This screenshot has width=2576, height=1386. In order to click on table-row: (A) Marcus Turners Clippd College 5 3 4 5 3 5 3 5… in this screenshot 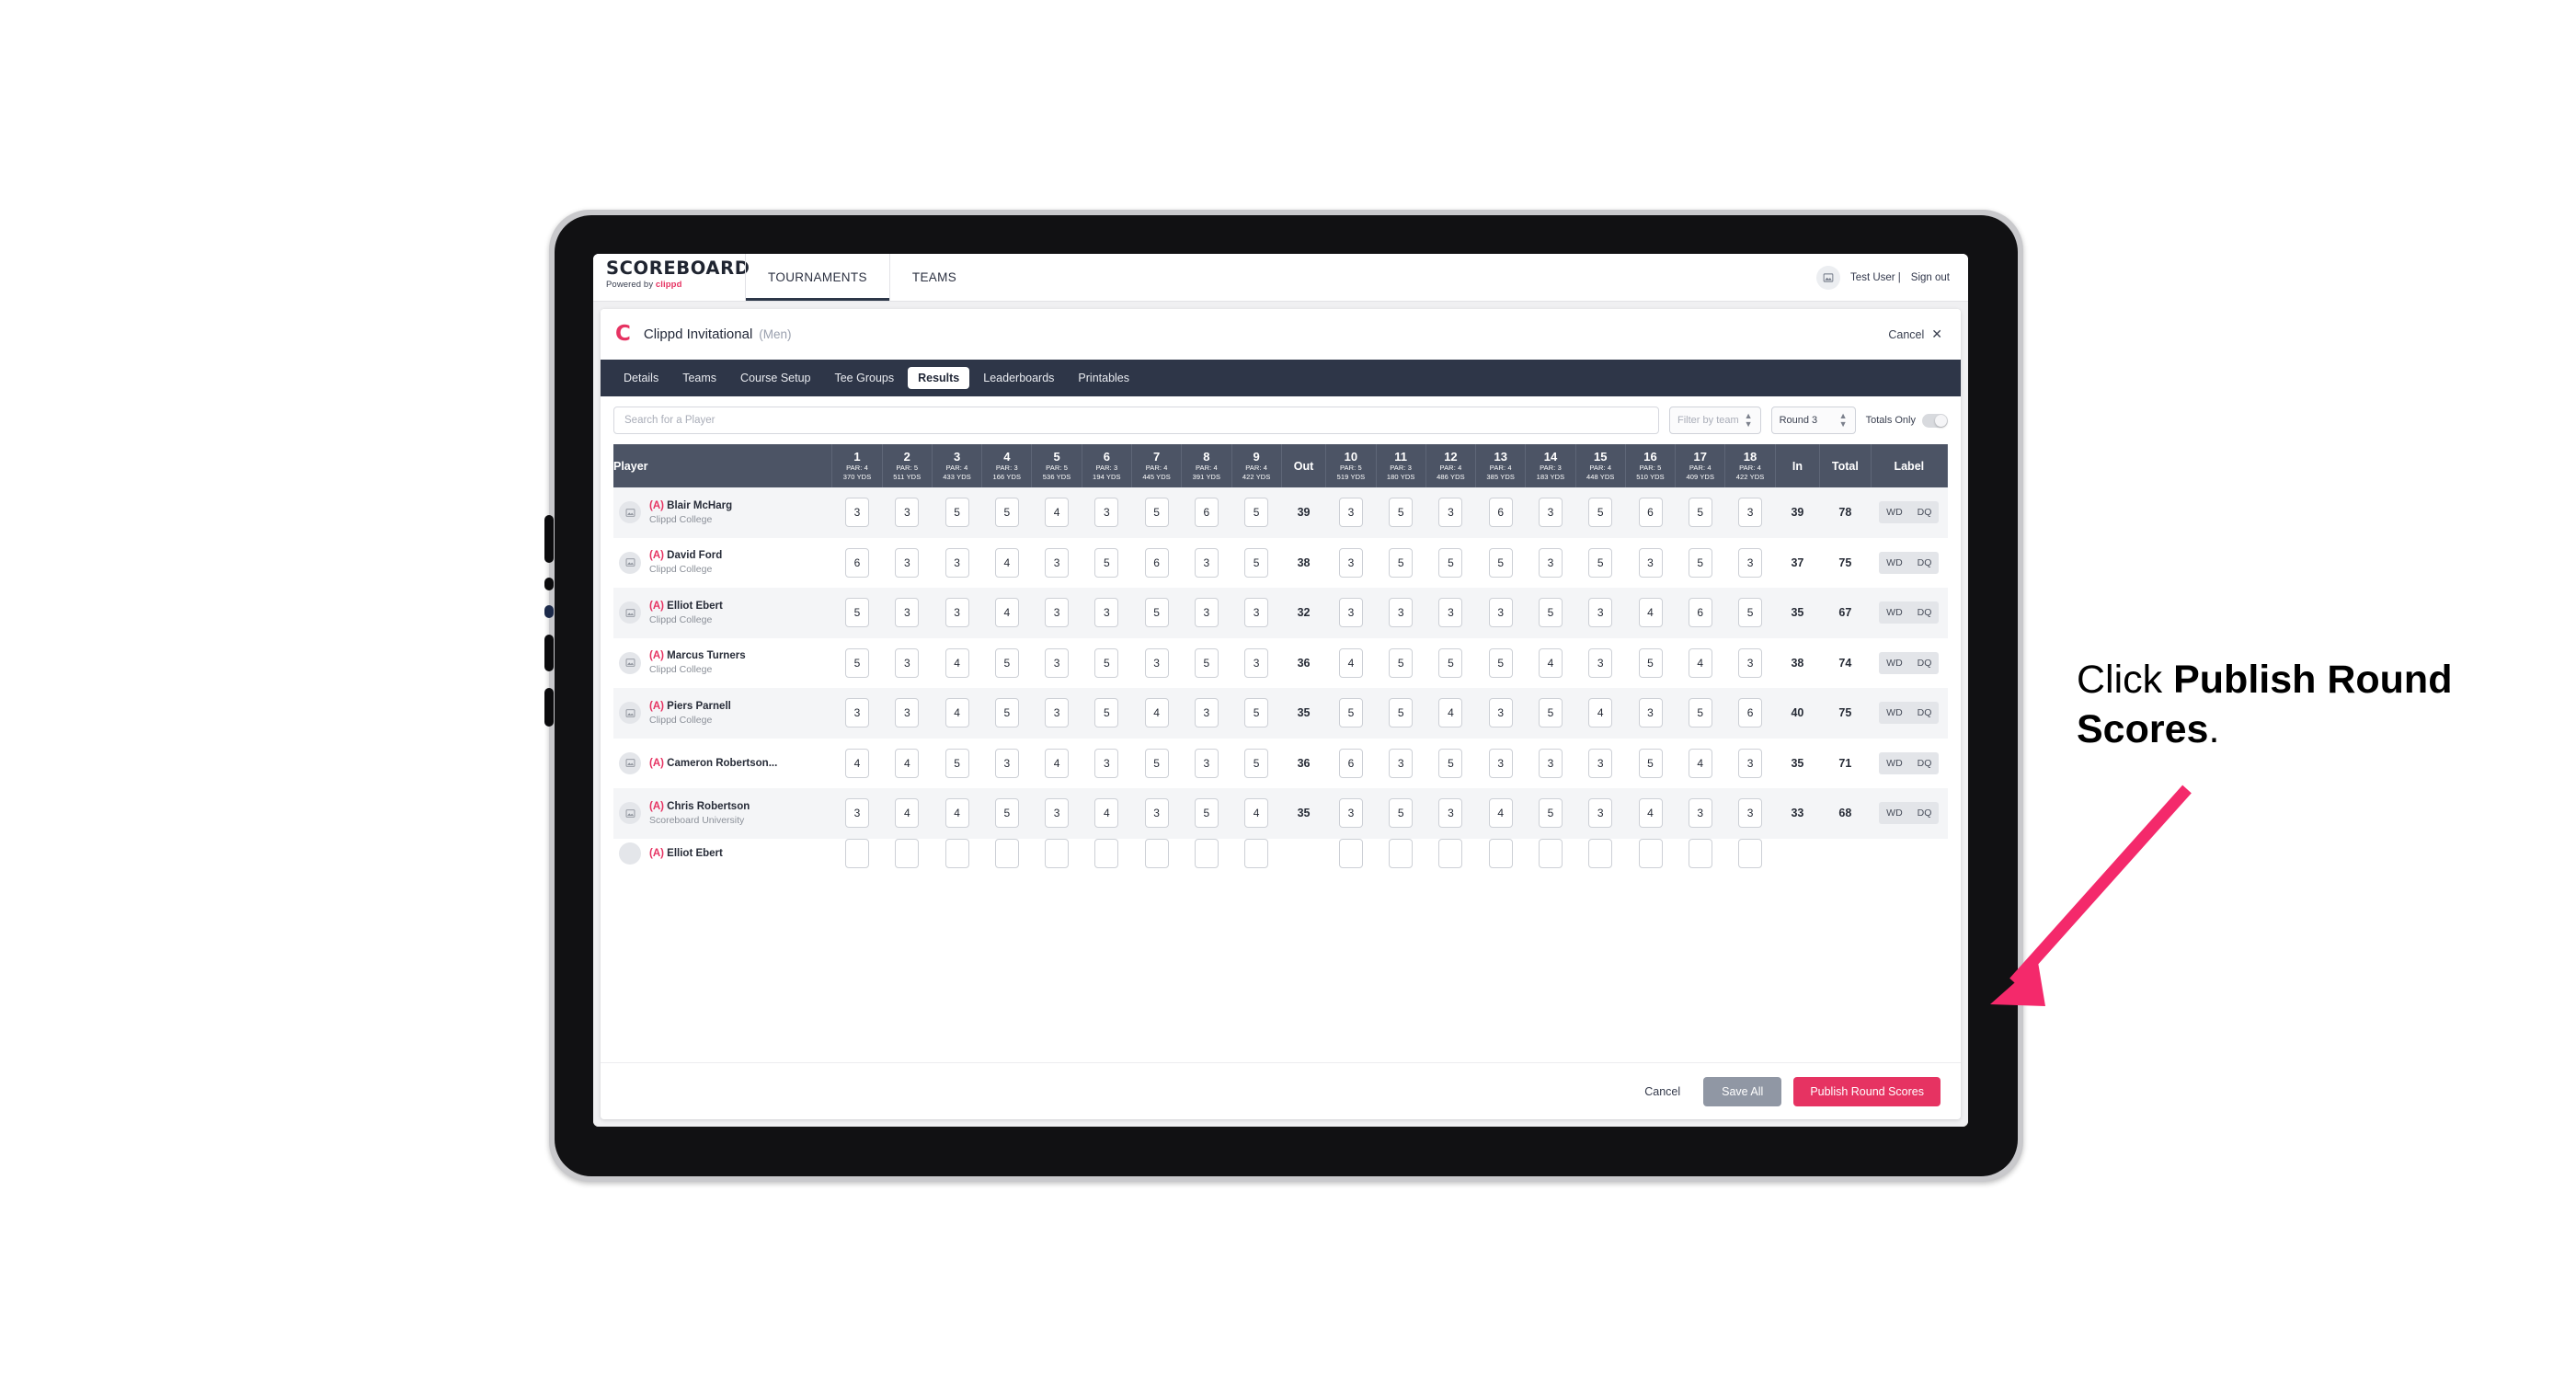, I will do `click(1280, 663)`.